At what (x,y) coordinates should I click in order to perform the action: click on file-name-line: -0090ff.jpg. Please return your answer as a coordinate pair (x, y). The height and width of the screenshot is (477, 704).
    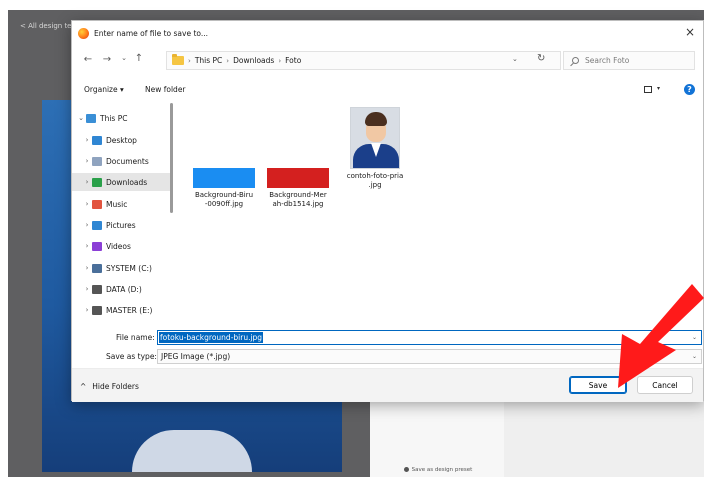
    Looking at the image, I should click on (224, 204).